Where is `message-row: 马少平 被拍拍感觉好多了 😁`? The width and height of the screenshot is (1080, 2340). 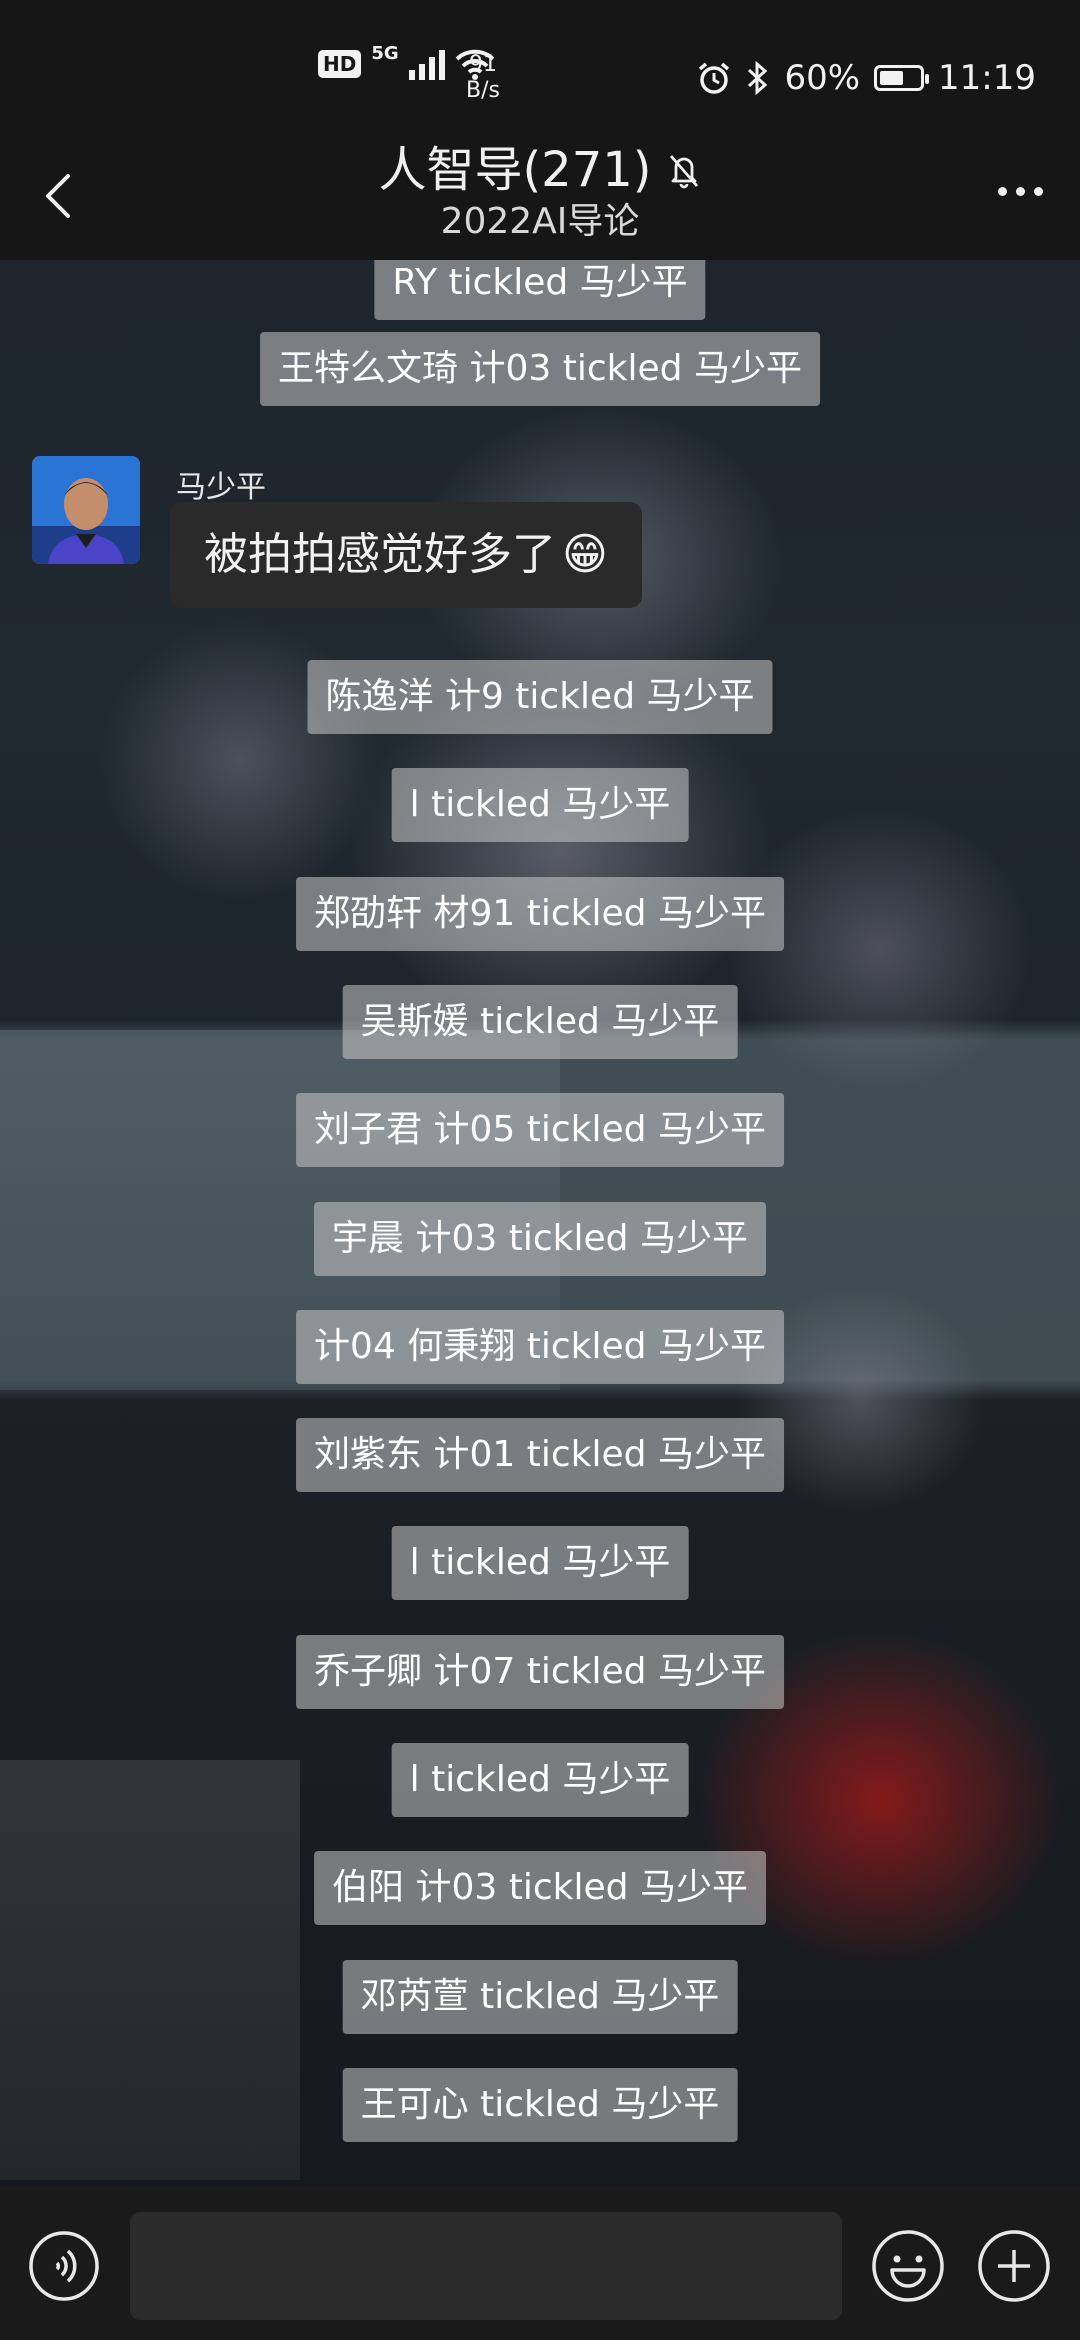
message-row: 马少平 被拍拍感觉好多了 😁 is located at coordinates (532, 536).